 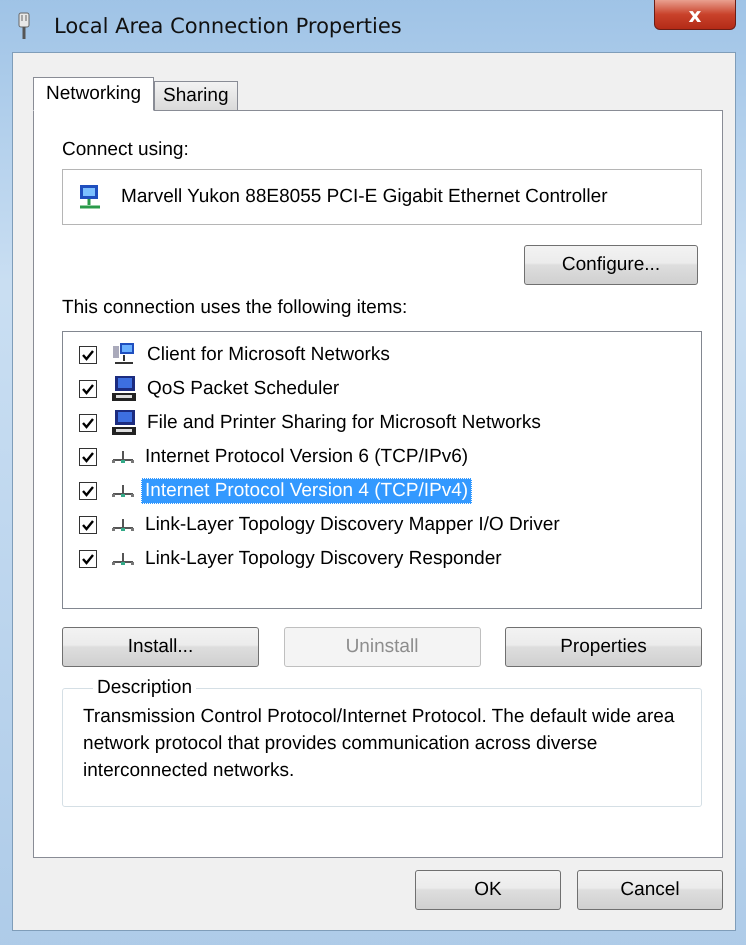 What do you see at coordinates (145, 688) in the screenshot?
I see `description-title: Description` at bounding box center [145, 688].